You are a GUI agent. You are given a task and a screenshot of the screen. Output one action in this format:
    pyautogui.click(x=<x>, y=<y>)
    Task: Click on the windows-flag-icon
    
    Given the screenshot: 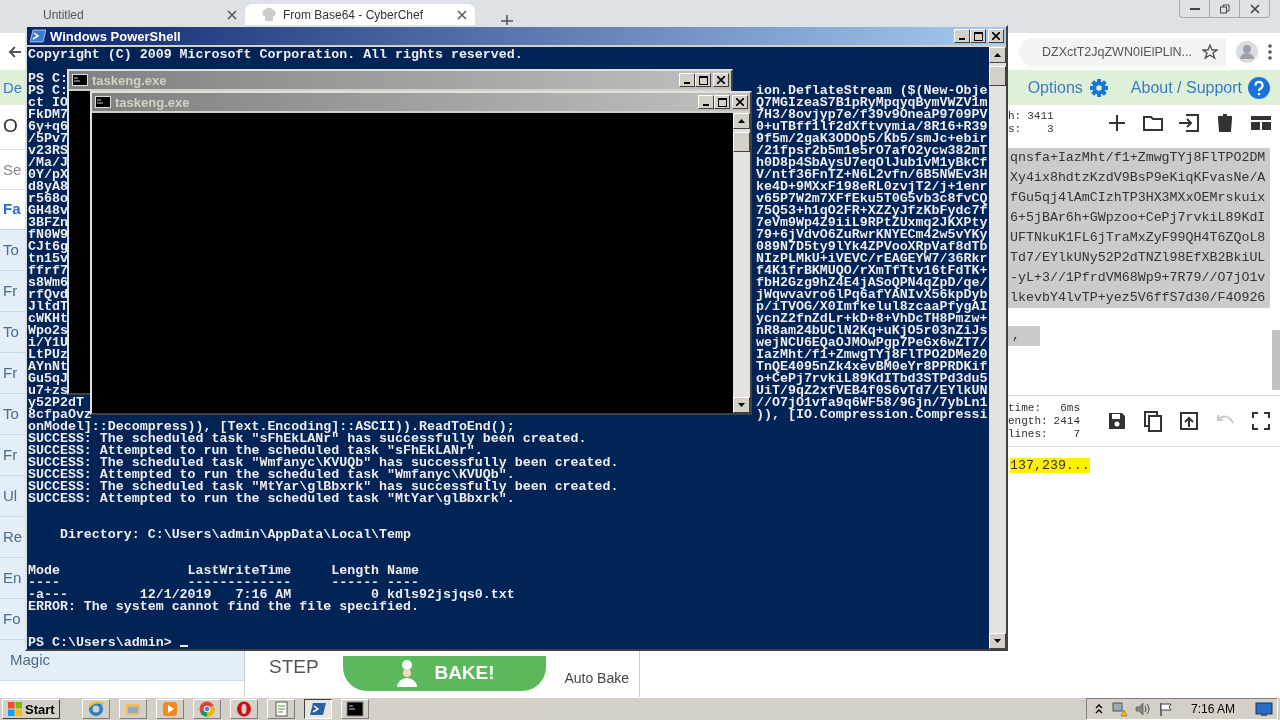 What is the action you would take?
    pyautogui.click(x=15, y=709)
    